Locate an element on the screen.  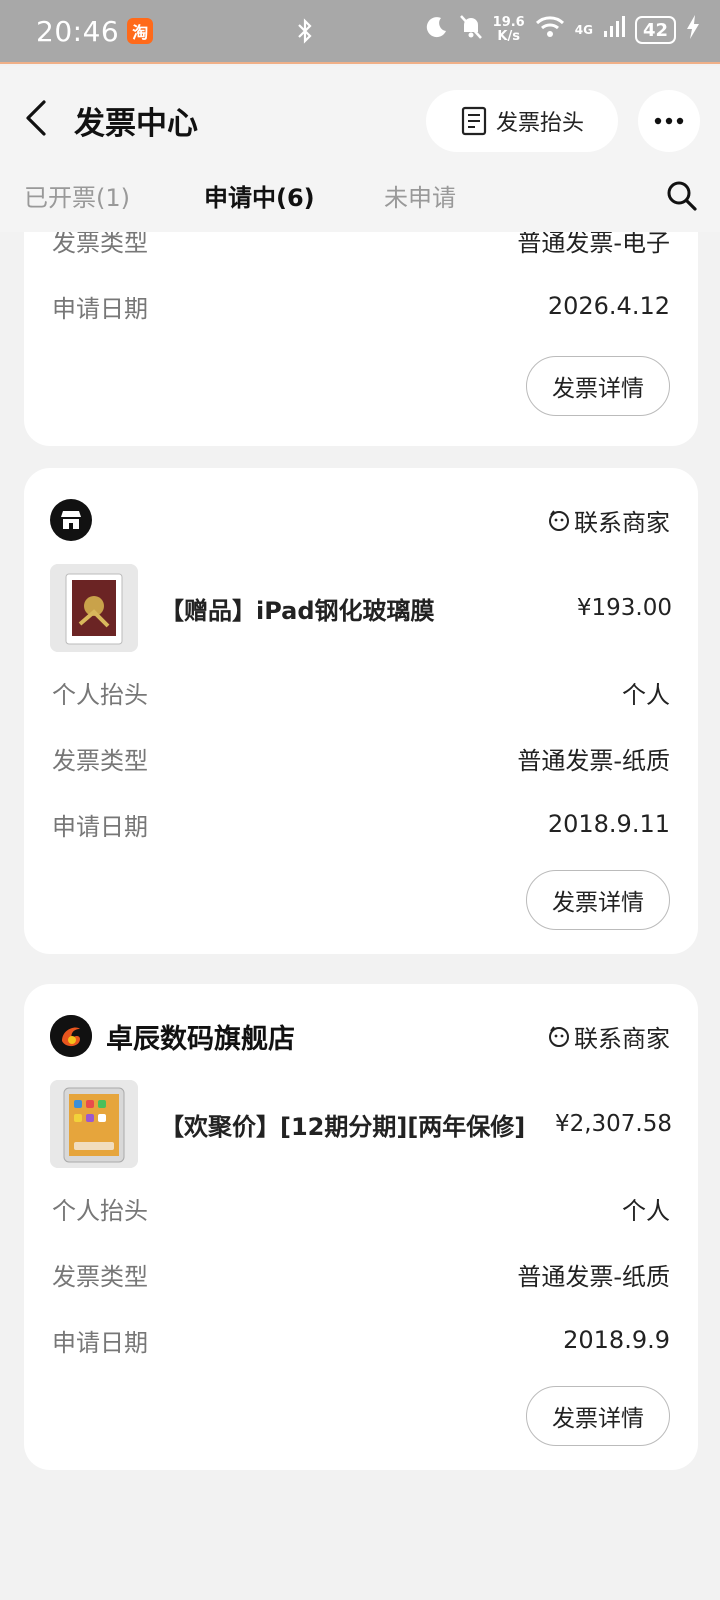
list-icon is located at coordinates (474, 121).